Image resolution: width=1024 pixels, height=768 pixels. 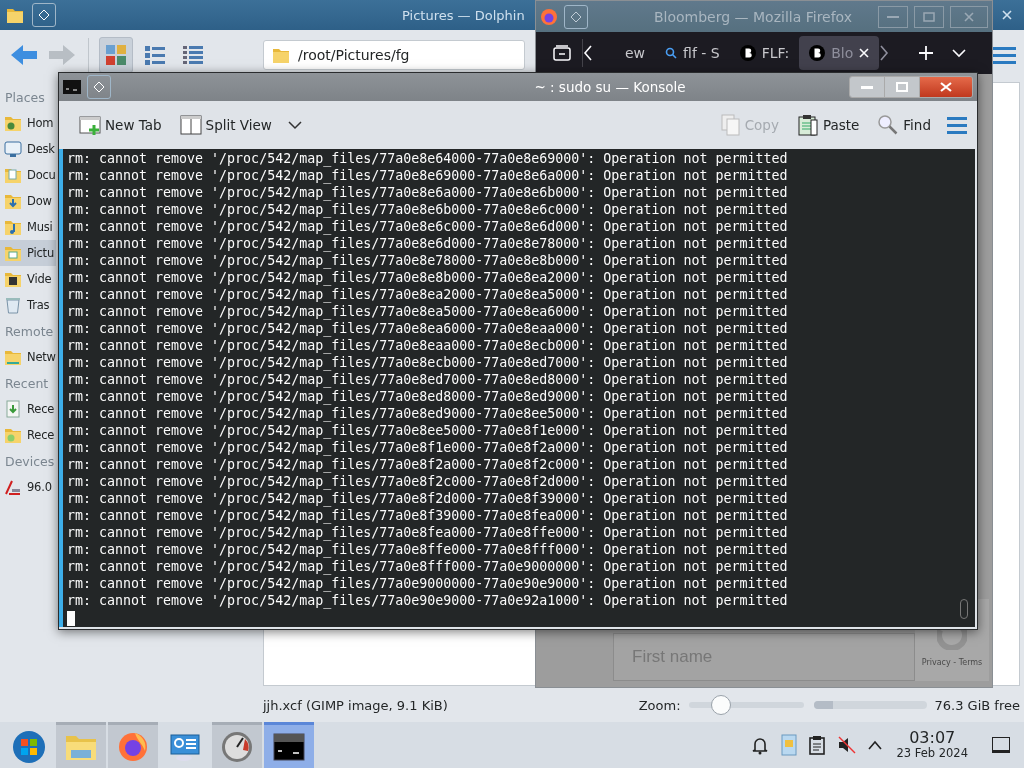 I want to click on close-tab-icon, so click(x=864, y=53).